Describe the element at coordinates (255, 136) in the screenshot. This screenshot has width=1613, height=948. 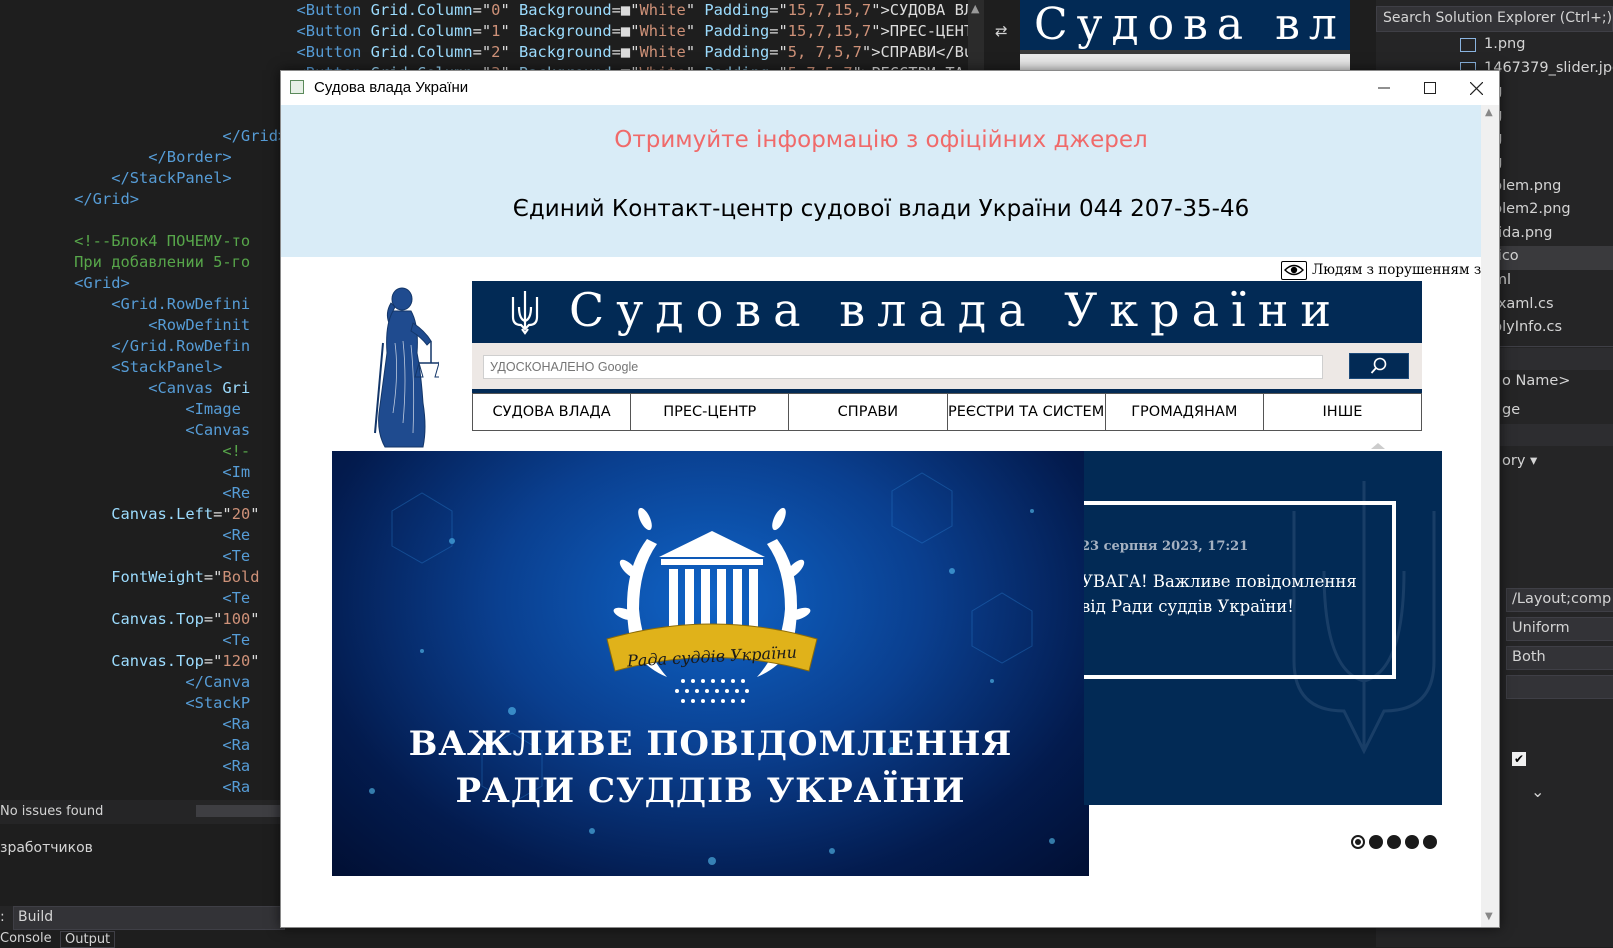
I see `code-token: </Grid>` at that location.